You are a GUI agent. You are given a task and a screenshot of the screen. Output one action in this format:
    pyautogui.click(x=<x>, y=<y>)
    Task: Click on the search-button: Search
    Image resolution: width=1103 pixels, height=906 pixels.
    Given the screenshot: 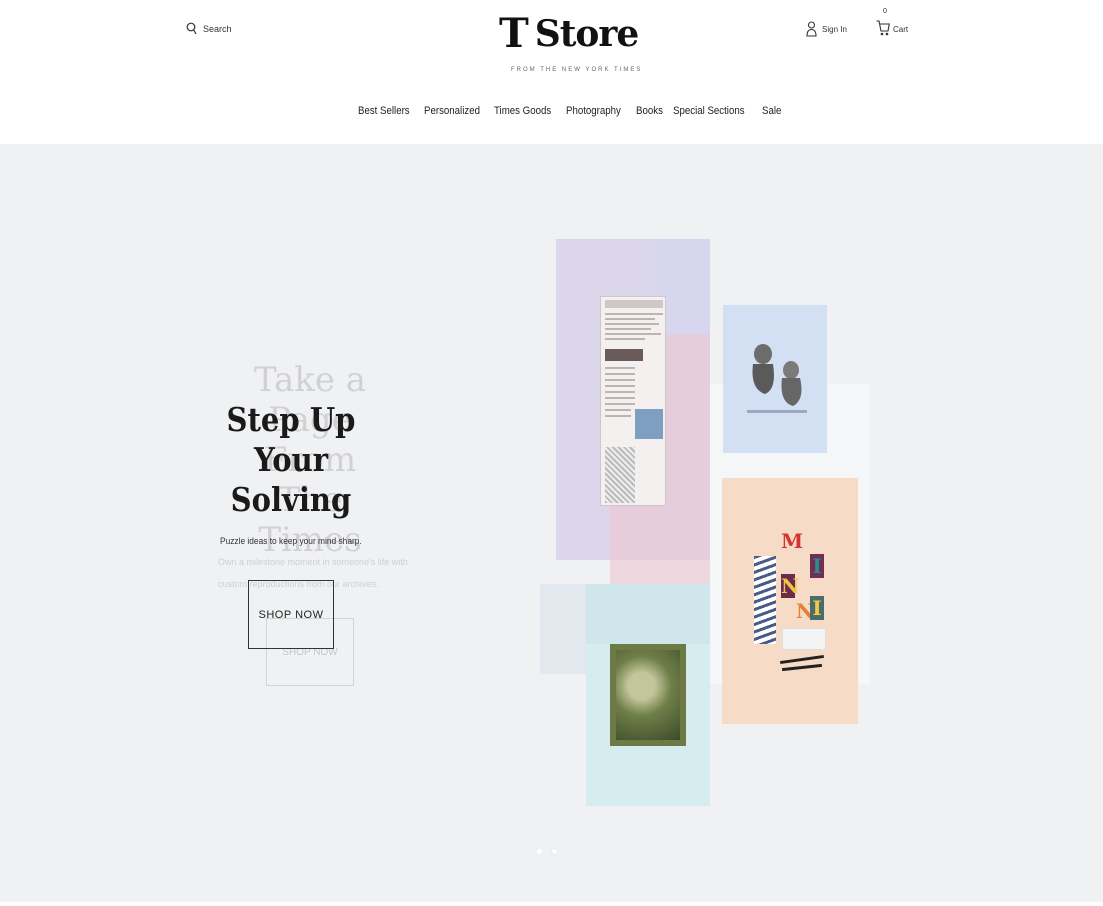 What is the action you would take?
    pyautogui.click(x=209, y=28)
    